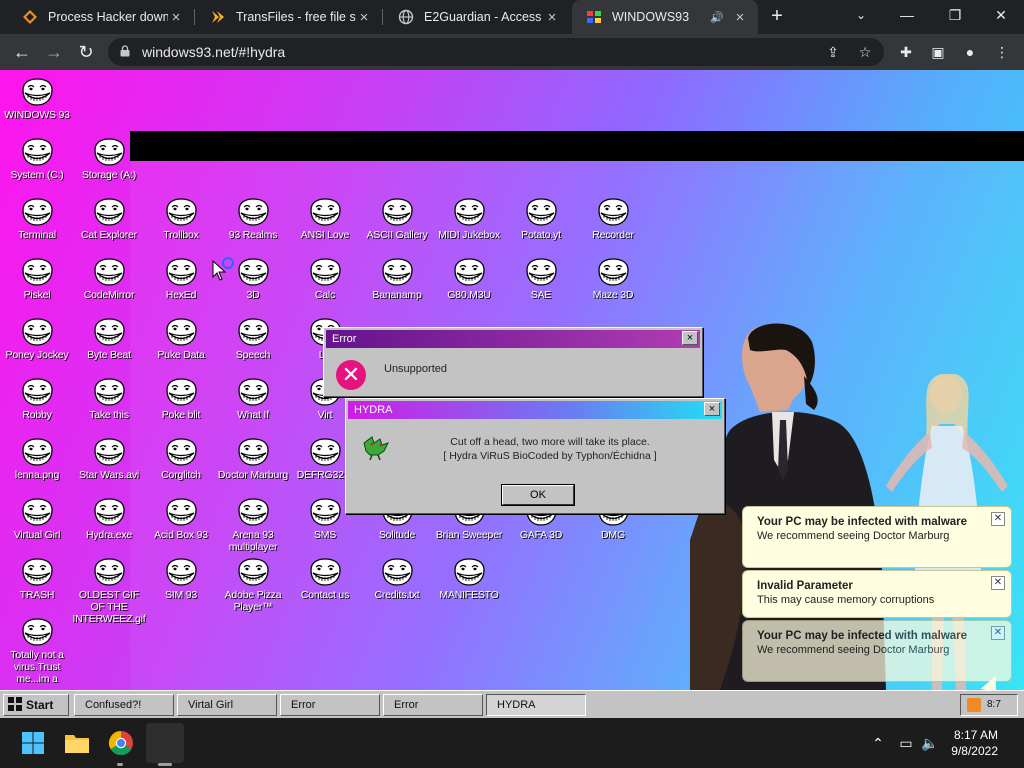 This screenshot has width=1024, height=768. I want to click on desktop-icon: Cat Explorer, so click(109, 219).